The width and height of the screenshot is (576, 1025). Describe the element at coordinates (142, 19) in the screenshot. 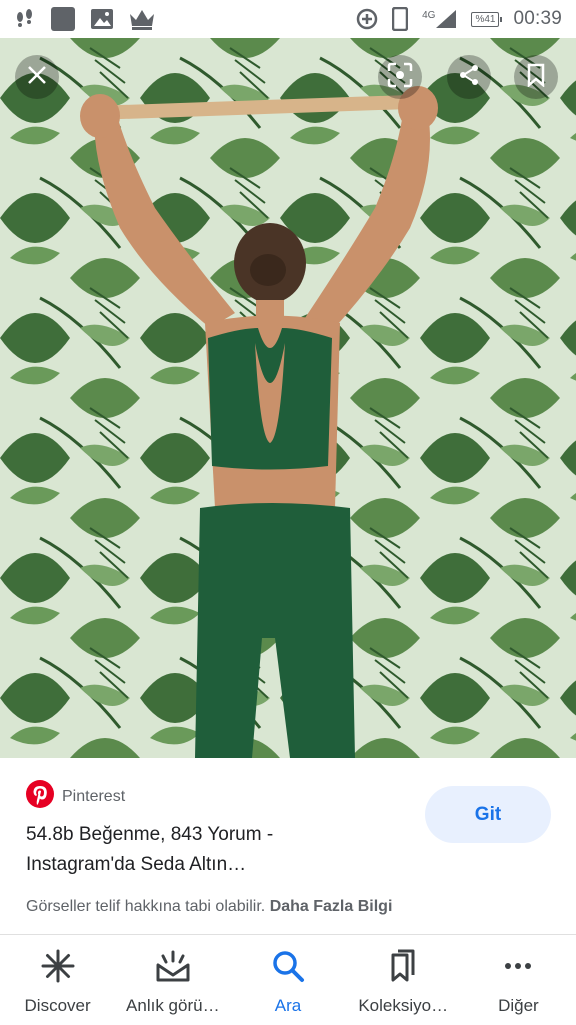

I see `crown-icon` at that location.